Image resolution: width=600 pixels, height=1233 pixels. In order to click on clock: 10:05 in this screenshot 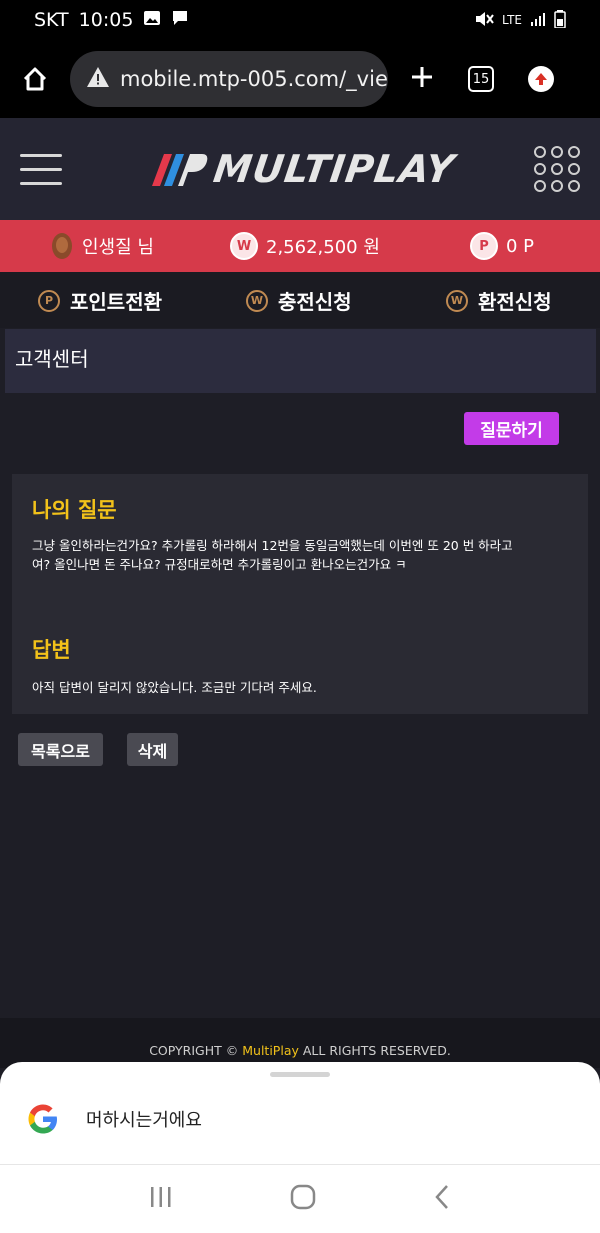, I will do `click(106, 20)`.